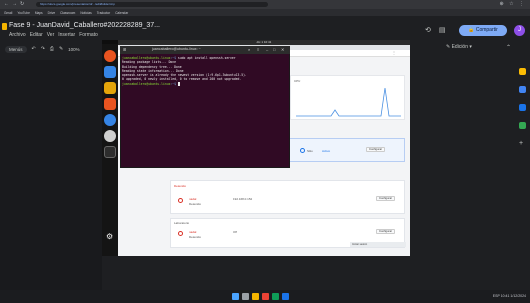  Describe the element at coordinates (6, 4) in the screenshot. I see `back-icon: ←` at that location.